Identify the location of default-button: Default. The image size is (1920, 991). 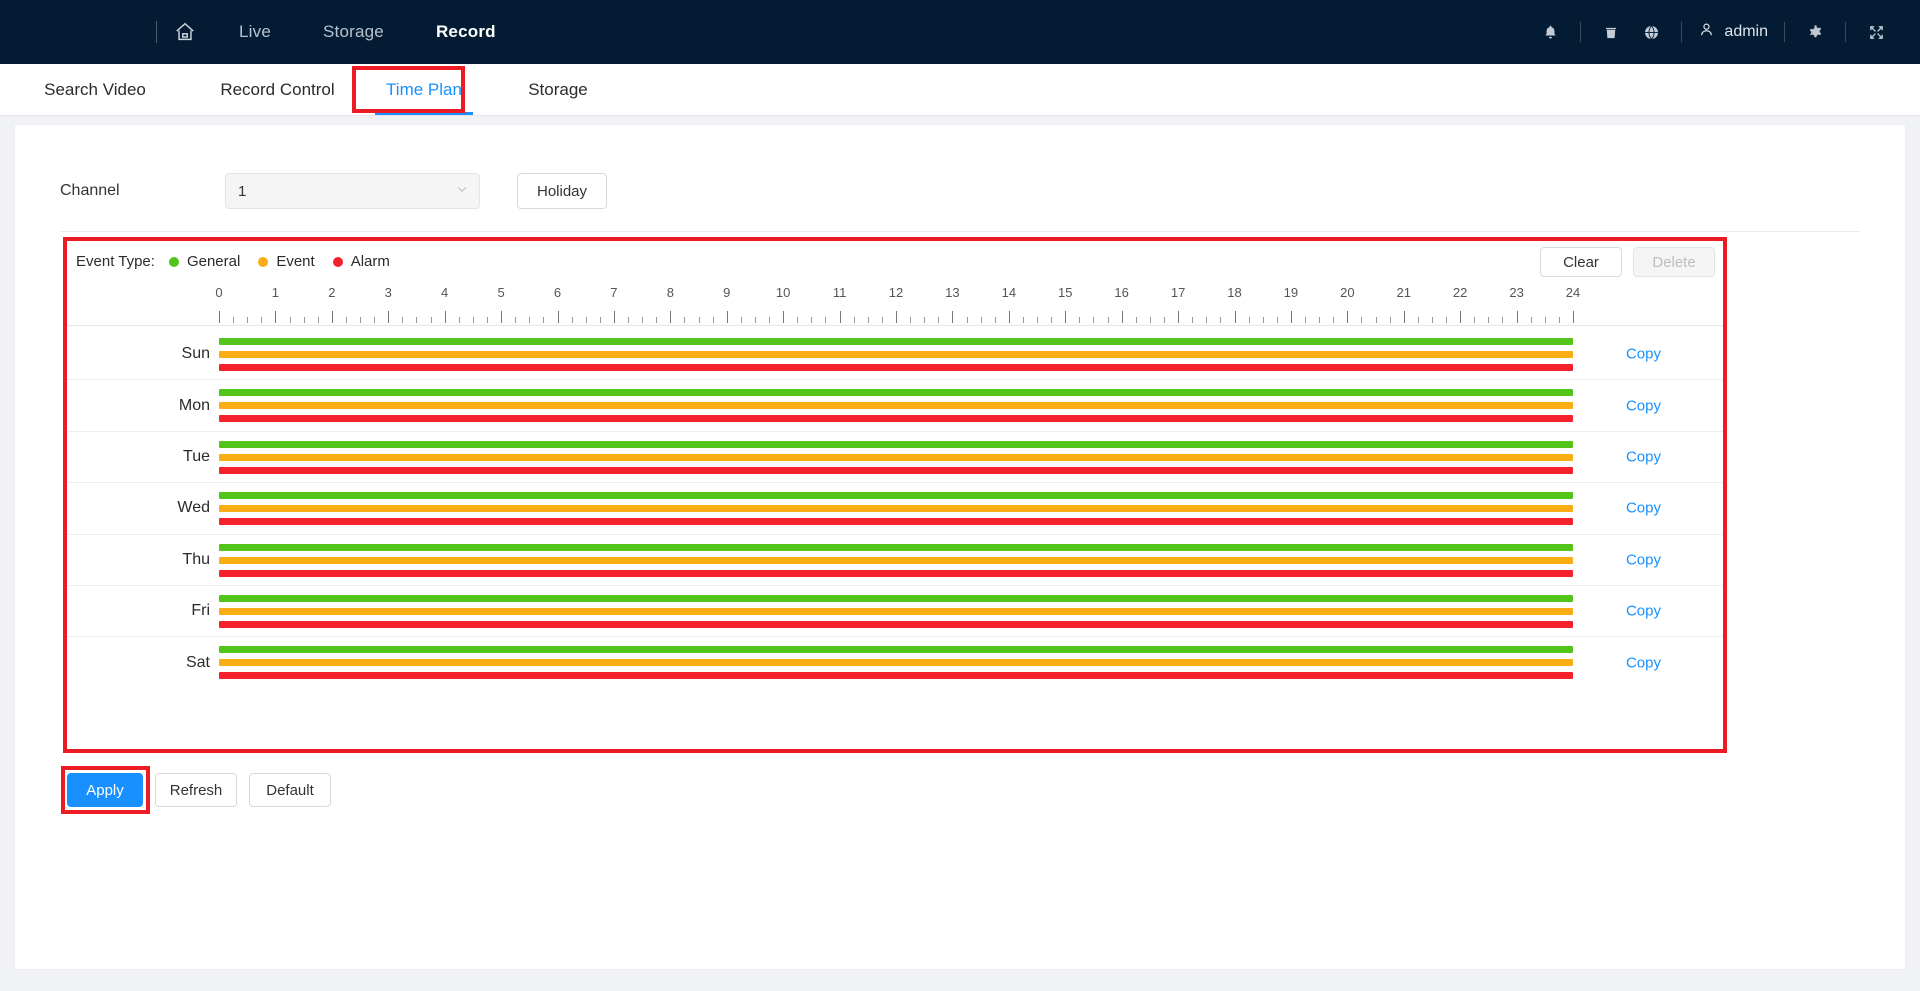
(290, 790).